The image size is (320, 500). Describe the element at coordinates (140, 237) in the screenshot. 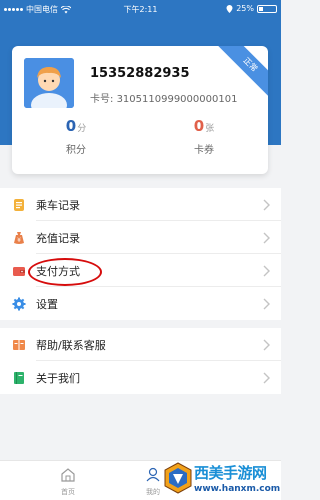

I see `menu-item-recharge-records: ¥ 充值记录` at that location.